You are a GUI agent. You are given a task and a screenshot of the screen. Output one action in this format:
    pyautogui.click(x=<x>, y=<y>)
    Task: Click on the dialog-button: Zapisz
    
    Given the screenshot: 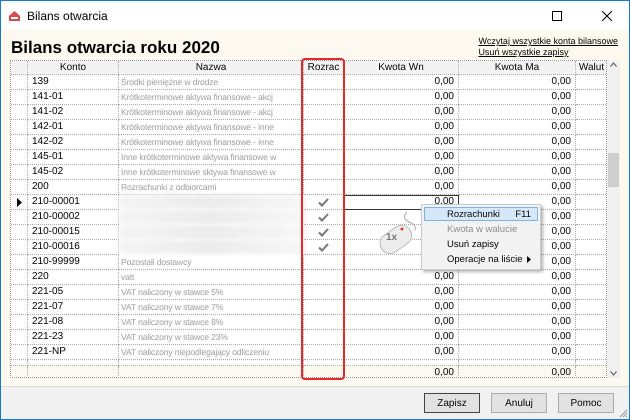 What is the action you would take?
    pyautogui.click(x=452, y=403)
    